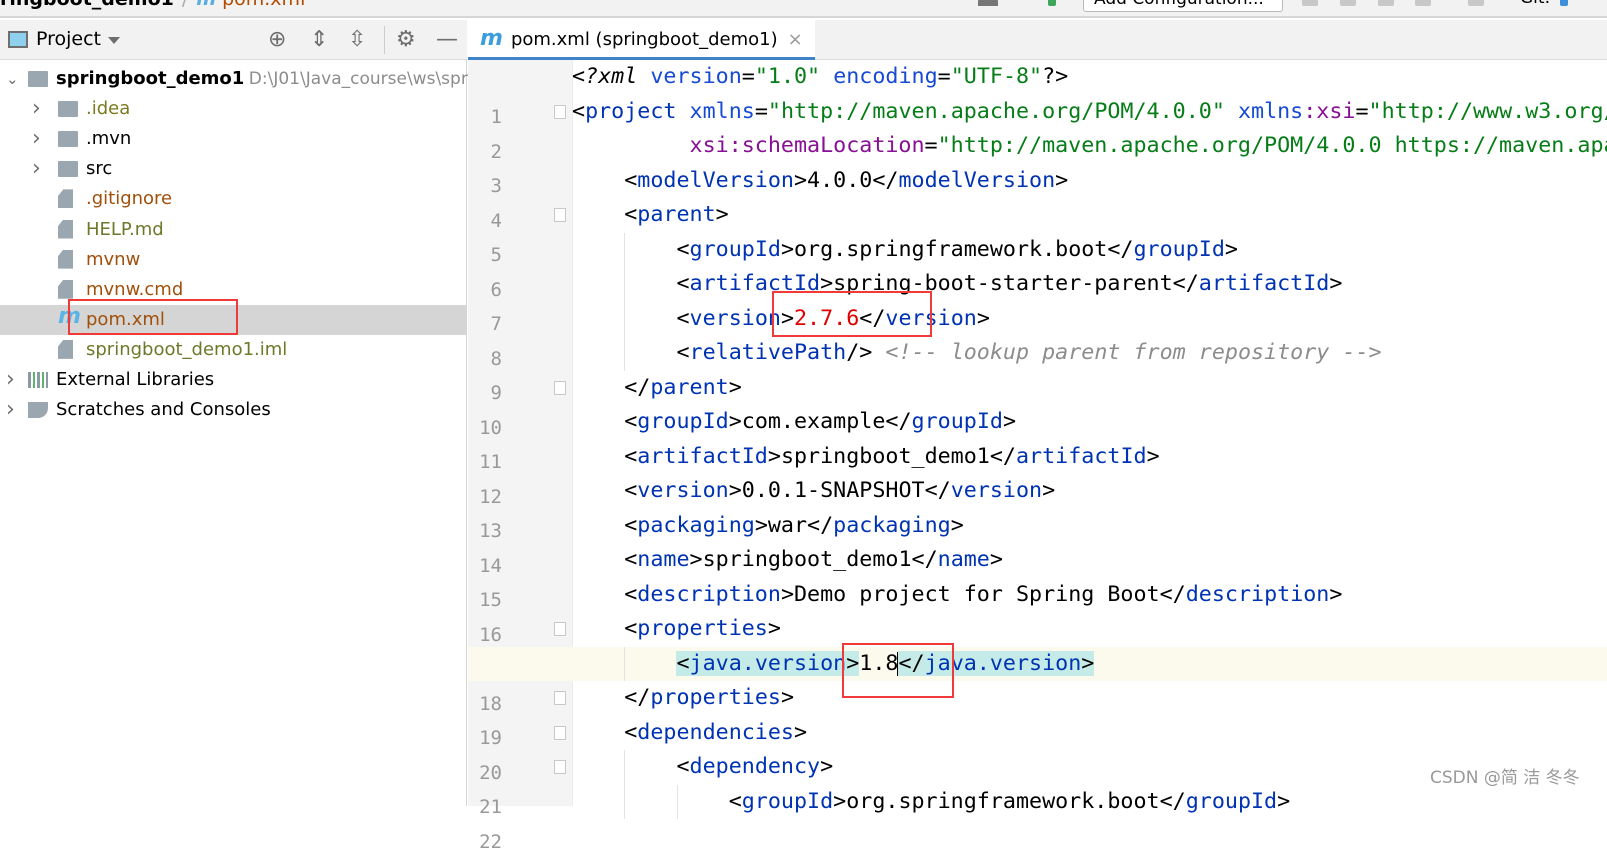  Describe the element at coordinates (233, 109) in the screenshot. I see `tree-item: › .idea` at that location.